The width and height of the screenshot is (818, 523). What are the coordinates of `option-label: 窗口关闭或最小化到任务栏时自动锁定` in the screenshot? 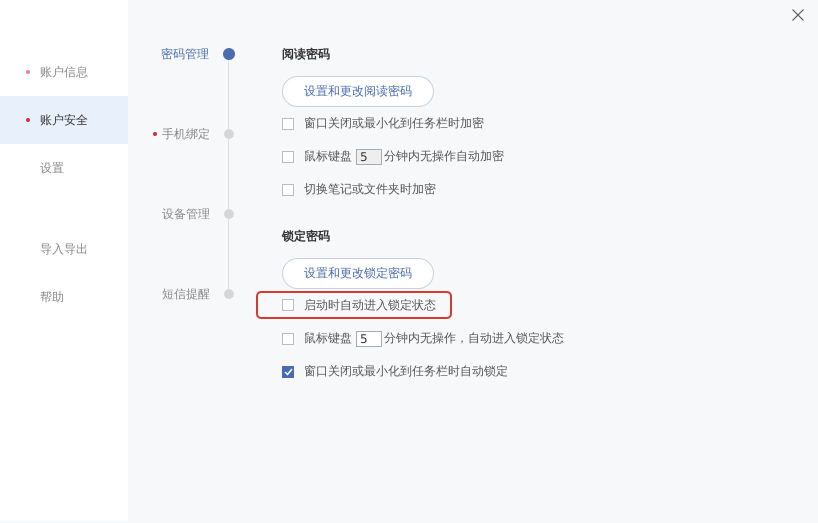 It's located at (406, 371).